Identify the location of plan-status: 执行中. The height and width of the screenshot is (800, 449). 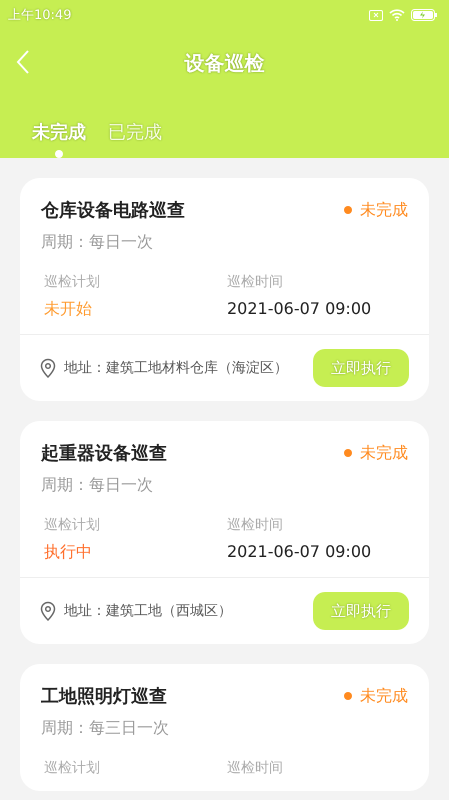
(68, 552).